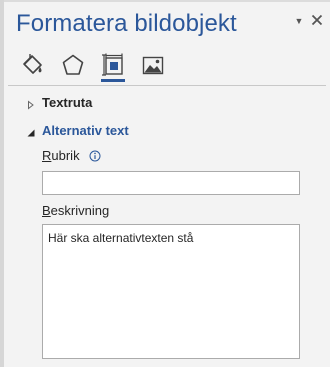 This screenshot has width=330, height=367. What do you see at coordinates (31, 131) in the screenshot?
I see `collapse-arrow-icon` at bounding box center [31, 131].